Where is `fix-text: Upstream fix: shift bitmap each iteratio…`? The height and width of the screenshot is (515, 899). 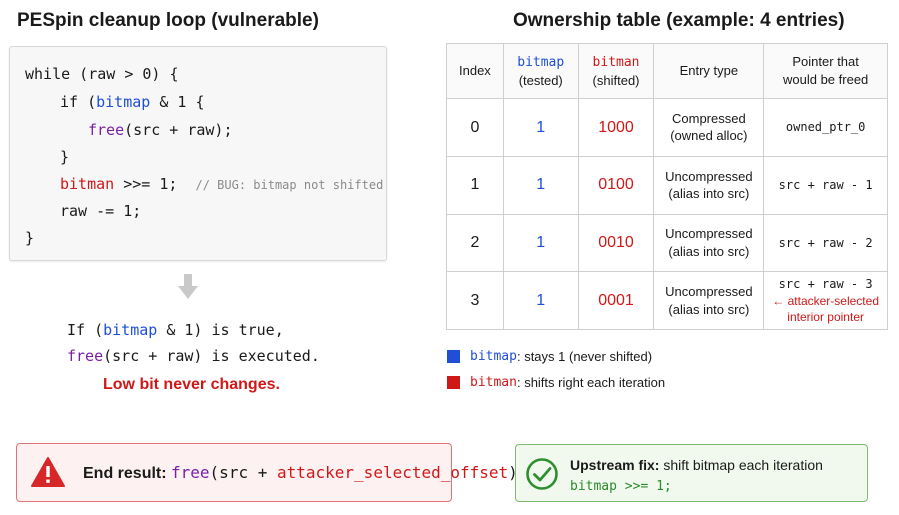 fix-text: Upstream fix: shift bitmap each iteratio… is located at coordinates (696, 465).